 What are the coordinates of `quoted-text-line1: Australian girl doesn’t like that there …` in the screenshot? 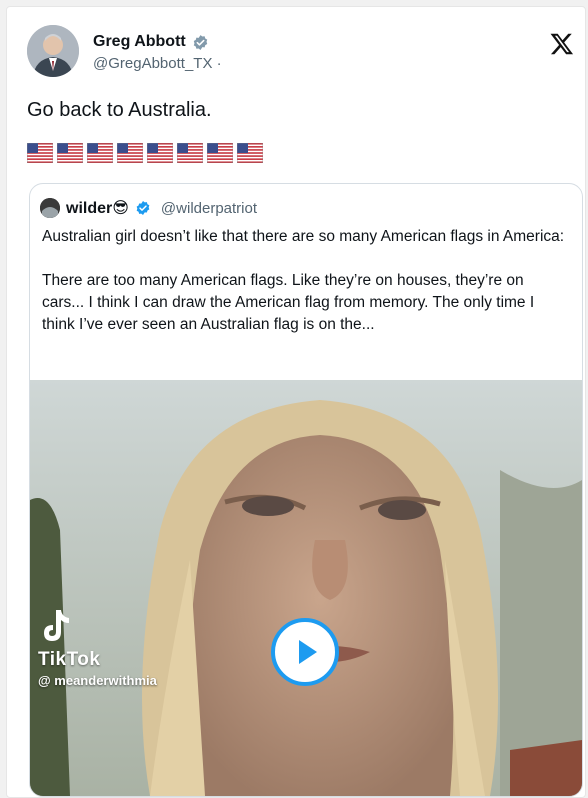 It's located at (303, 236).